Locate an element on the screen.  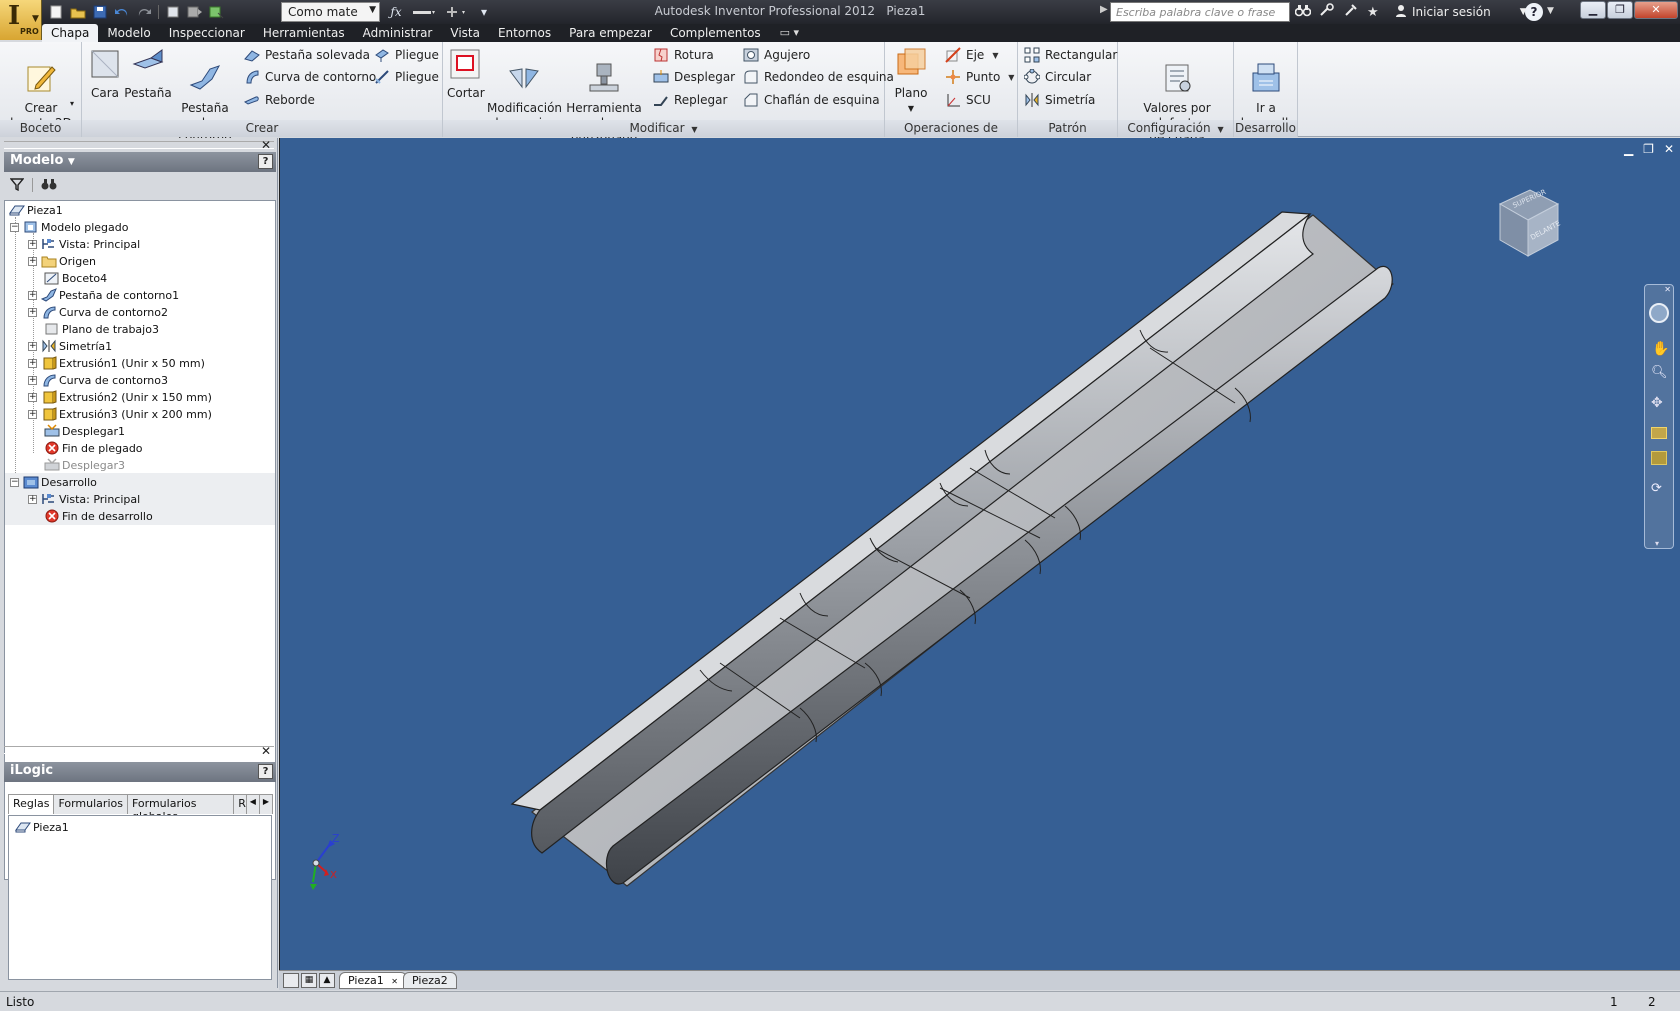
update-icon is located at coordinates (195, 12).